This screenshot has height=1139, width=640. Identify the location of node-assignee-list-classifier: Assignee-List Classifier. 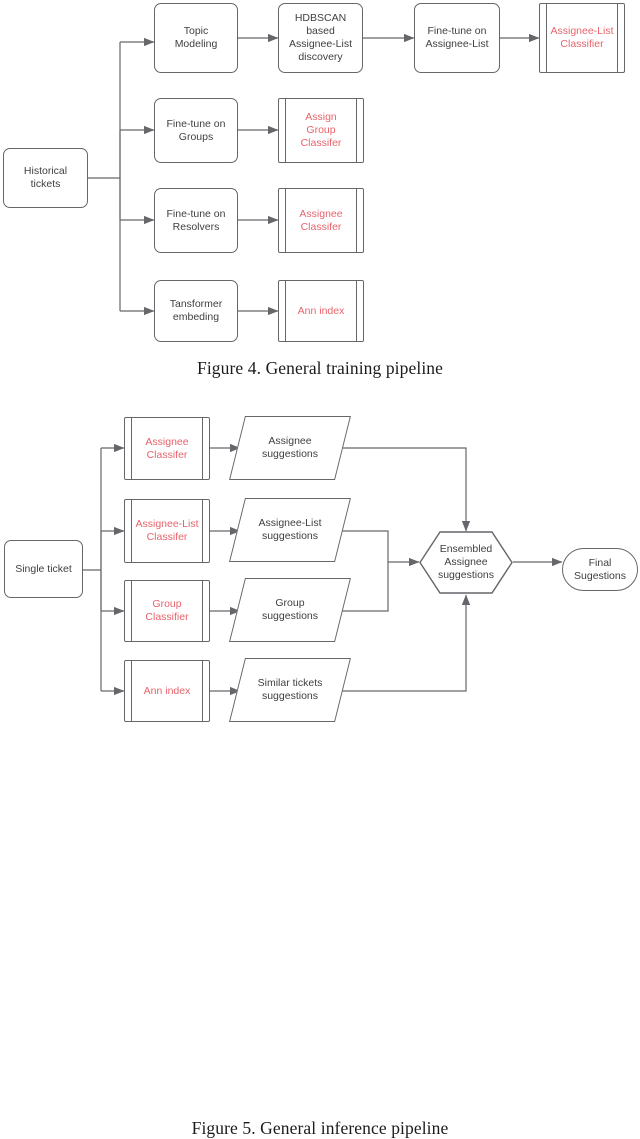
(582, 38).